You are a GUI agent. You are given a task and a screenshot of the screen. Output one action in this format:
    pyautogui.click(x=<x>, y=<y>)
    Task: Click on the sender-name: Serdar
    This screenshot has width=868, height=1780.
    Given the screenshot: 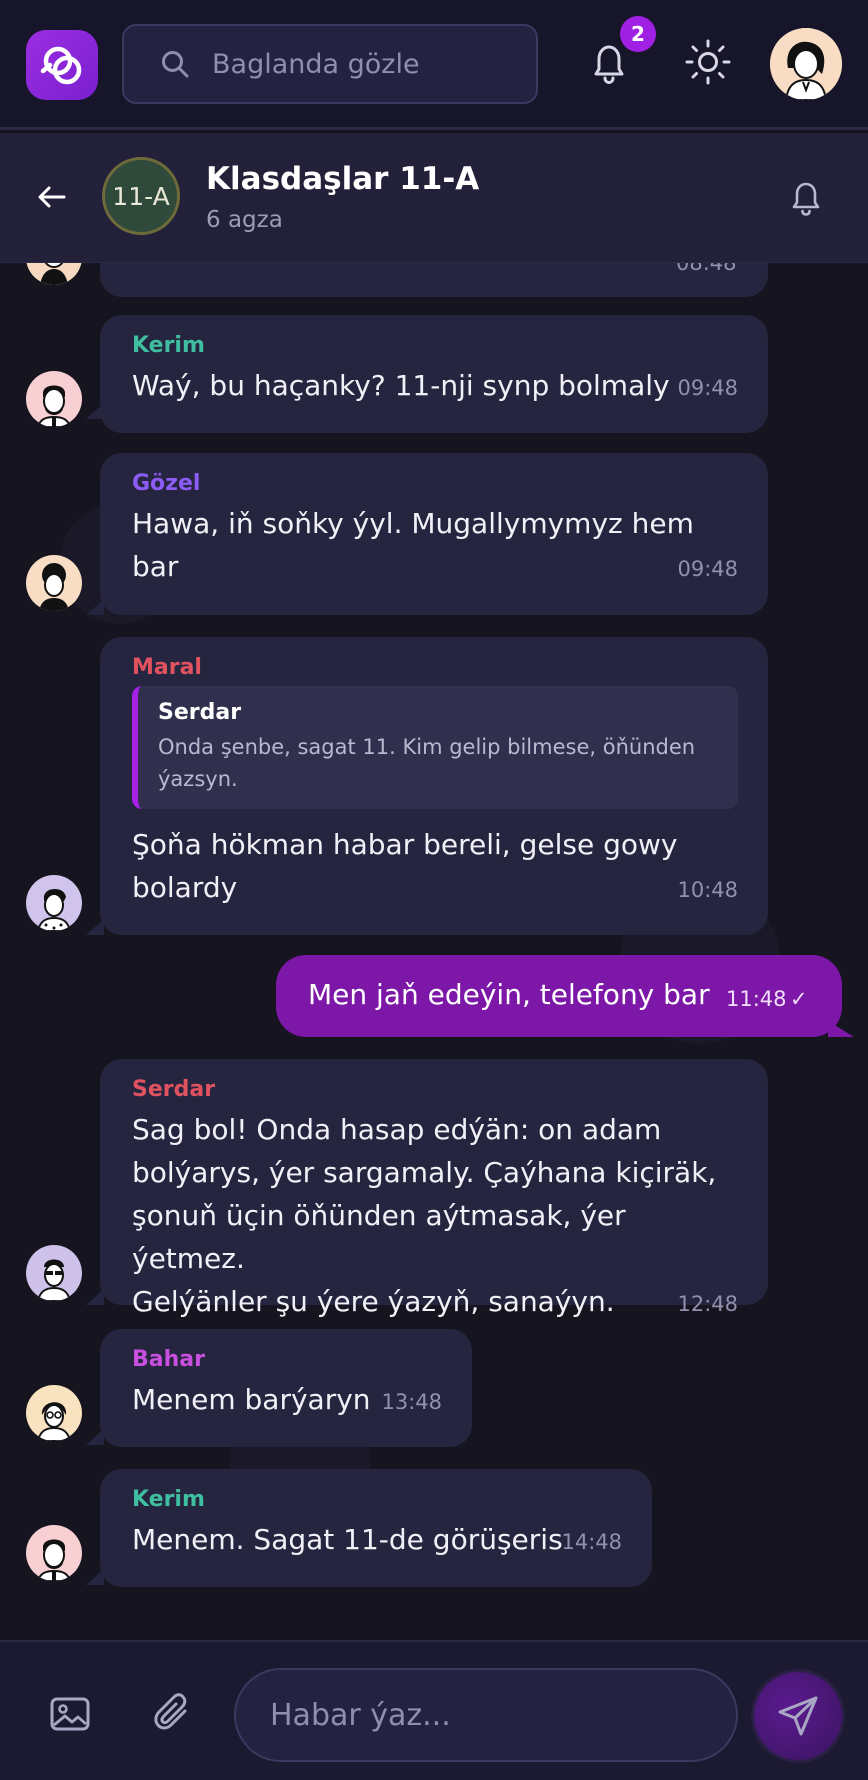 What is the action you would take?
    pyautogui.click(x=174, y=1089)
    